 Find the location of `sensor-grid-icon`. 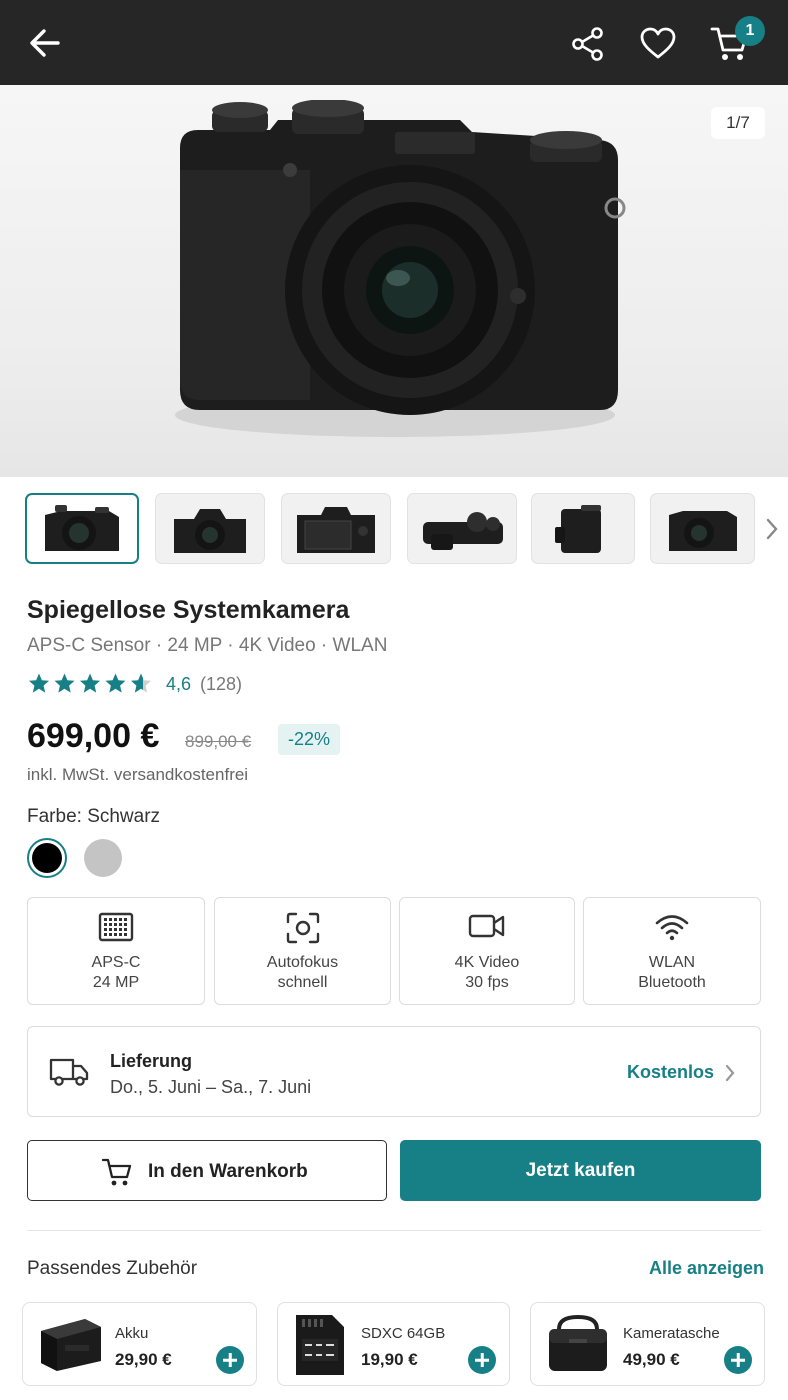

sensor-grid-icon is located at coordinates (116, 927).